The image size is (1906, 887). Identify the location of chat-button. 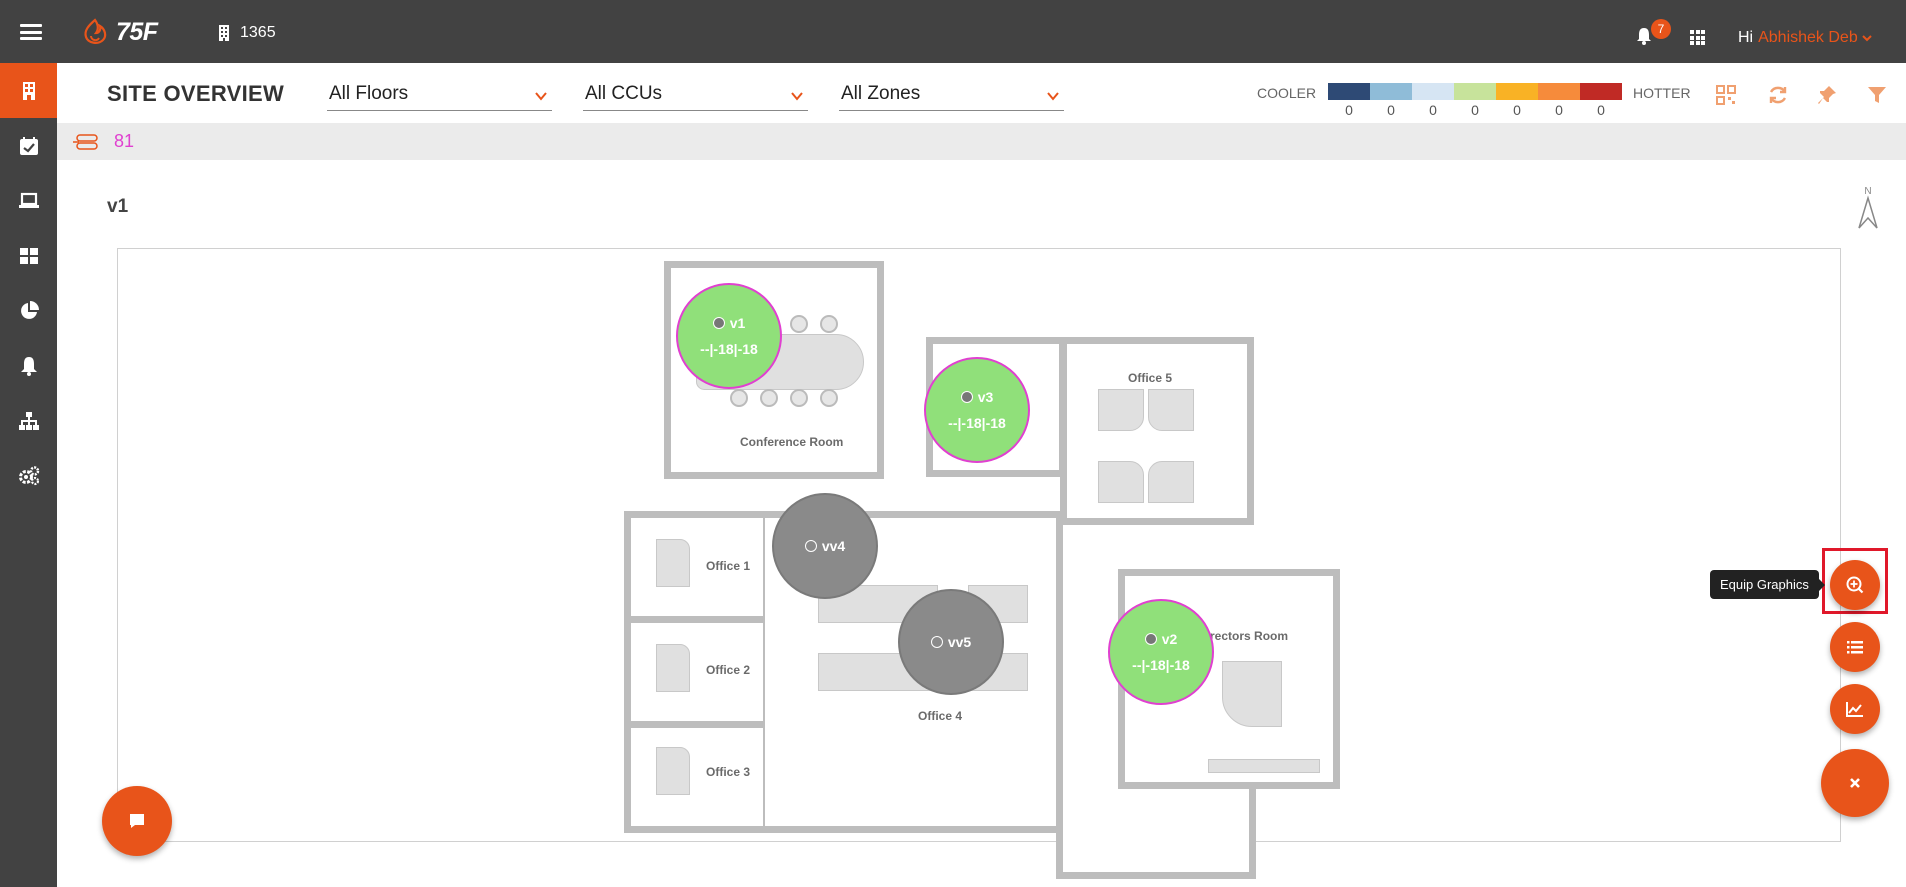
(137, 821).